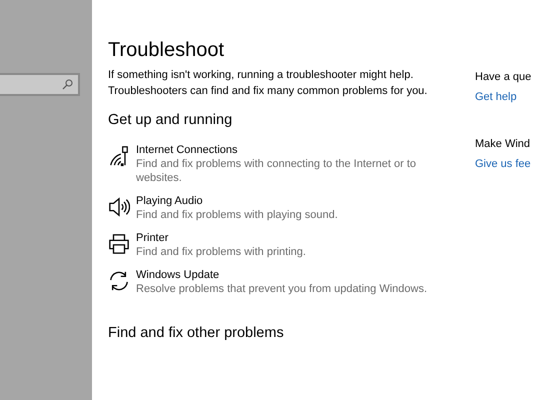 The height and width of the screenshot is (400, 534). Describe the element at coordinates (286, 201) in the screenshot. I see `troubleshooter-title: Playing Audio` at that location.